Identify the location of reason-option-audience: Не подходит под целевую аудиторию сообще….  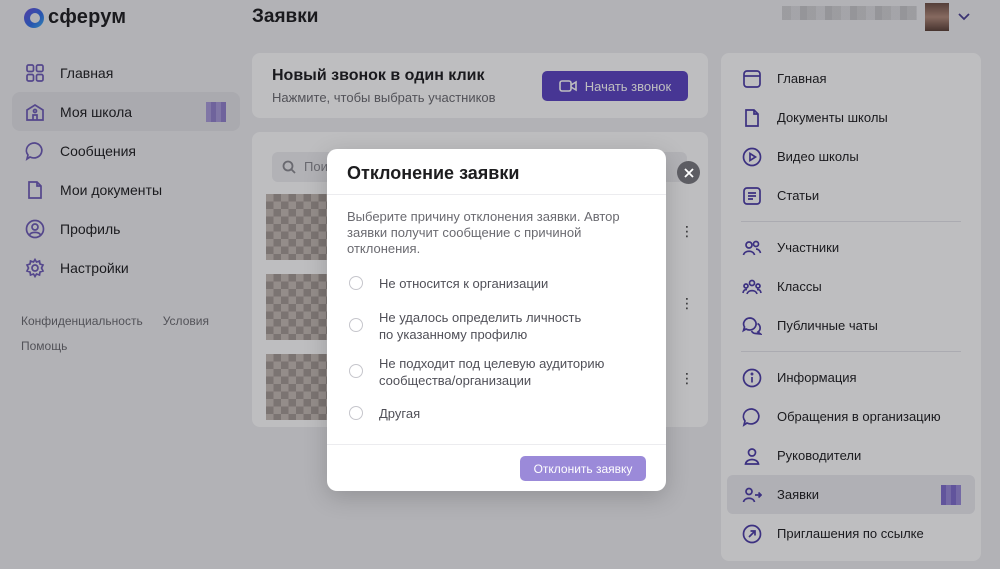
(476, 372).